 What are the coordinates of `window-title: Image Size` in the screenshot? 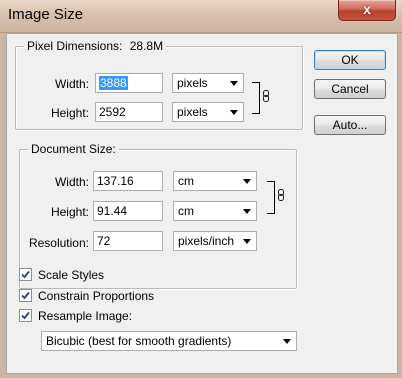 It's located at (46, 14).